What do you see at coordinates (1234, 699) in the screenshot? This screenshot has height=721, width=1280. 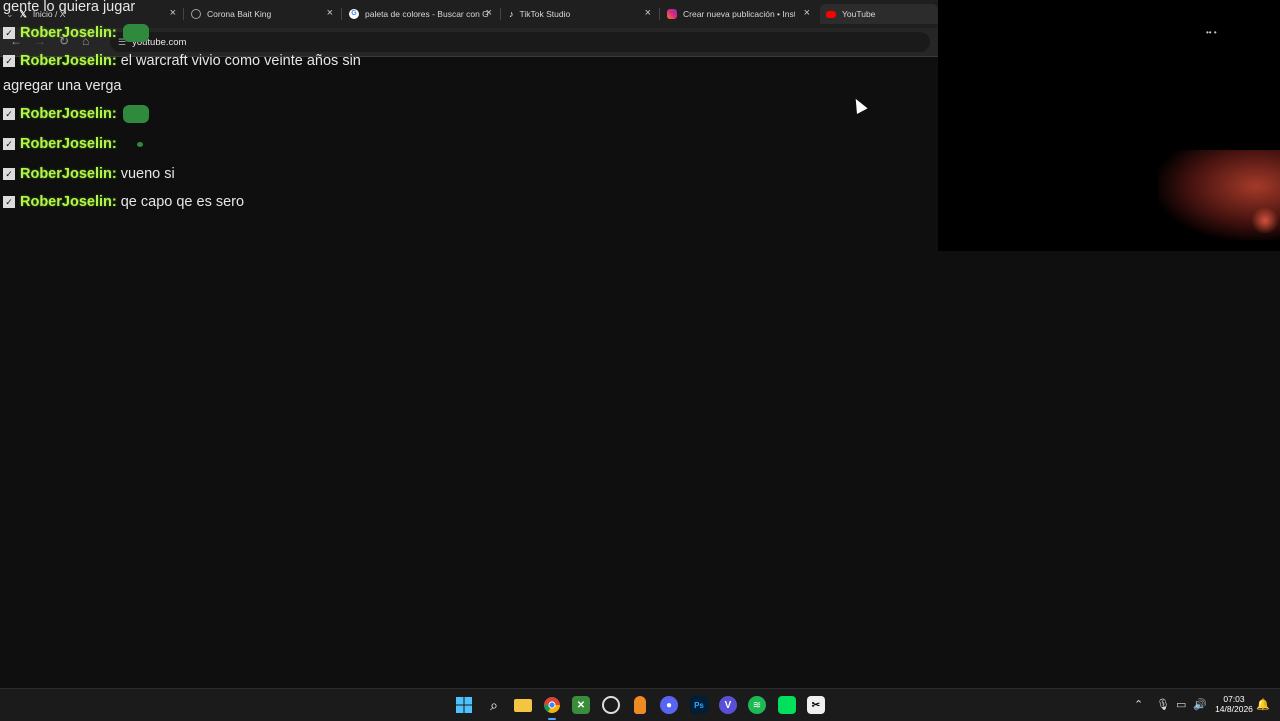 I see `clock-time: 07:03` at bounding box center [1234, 699].